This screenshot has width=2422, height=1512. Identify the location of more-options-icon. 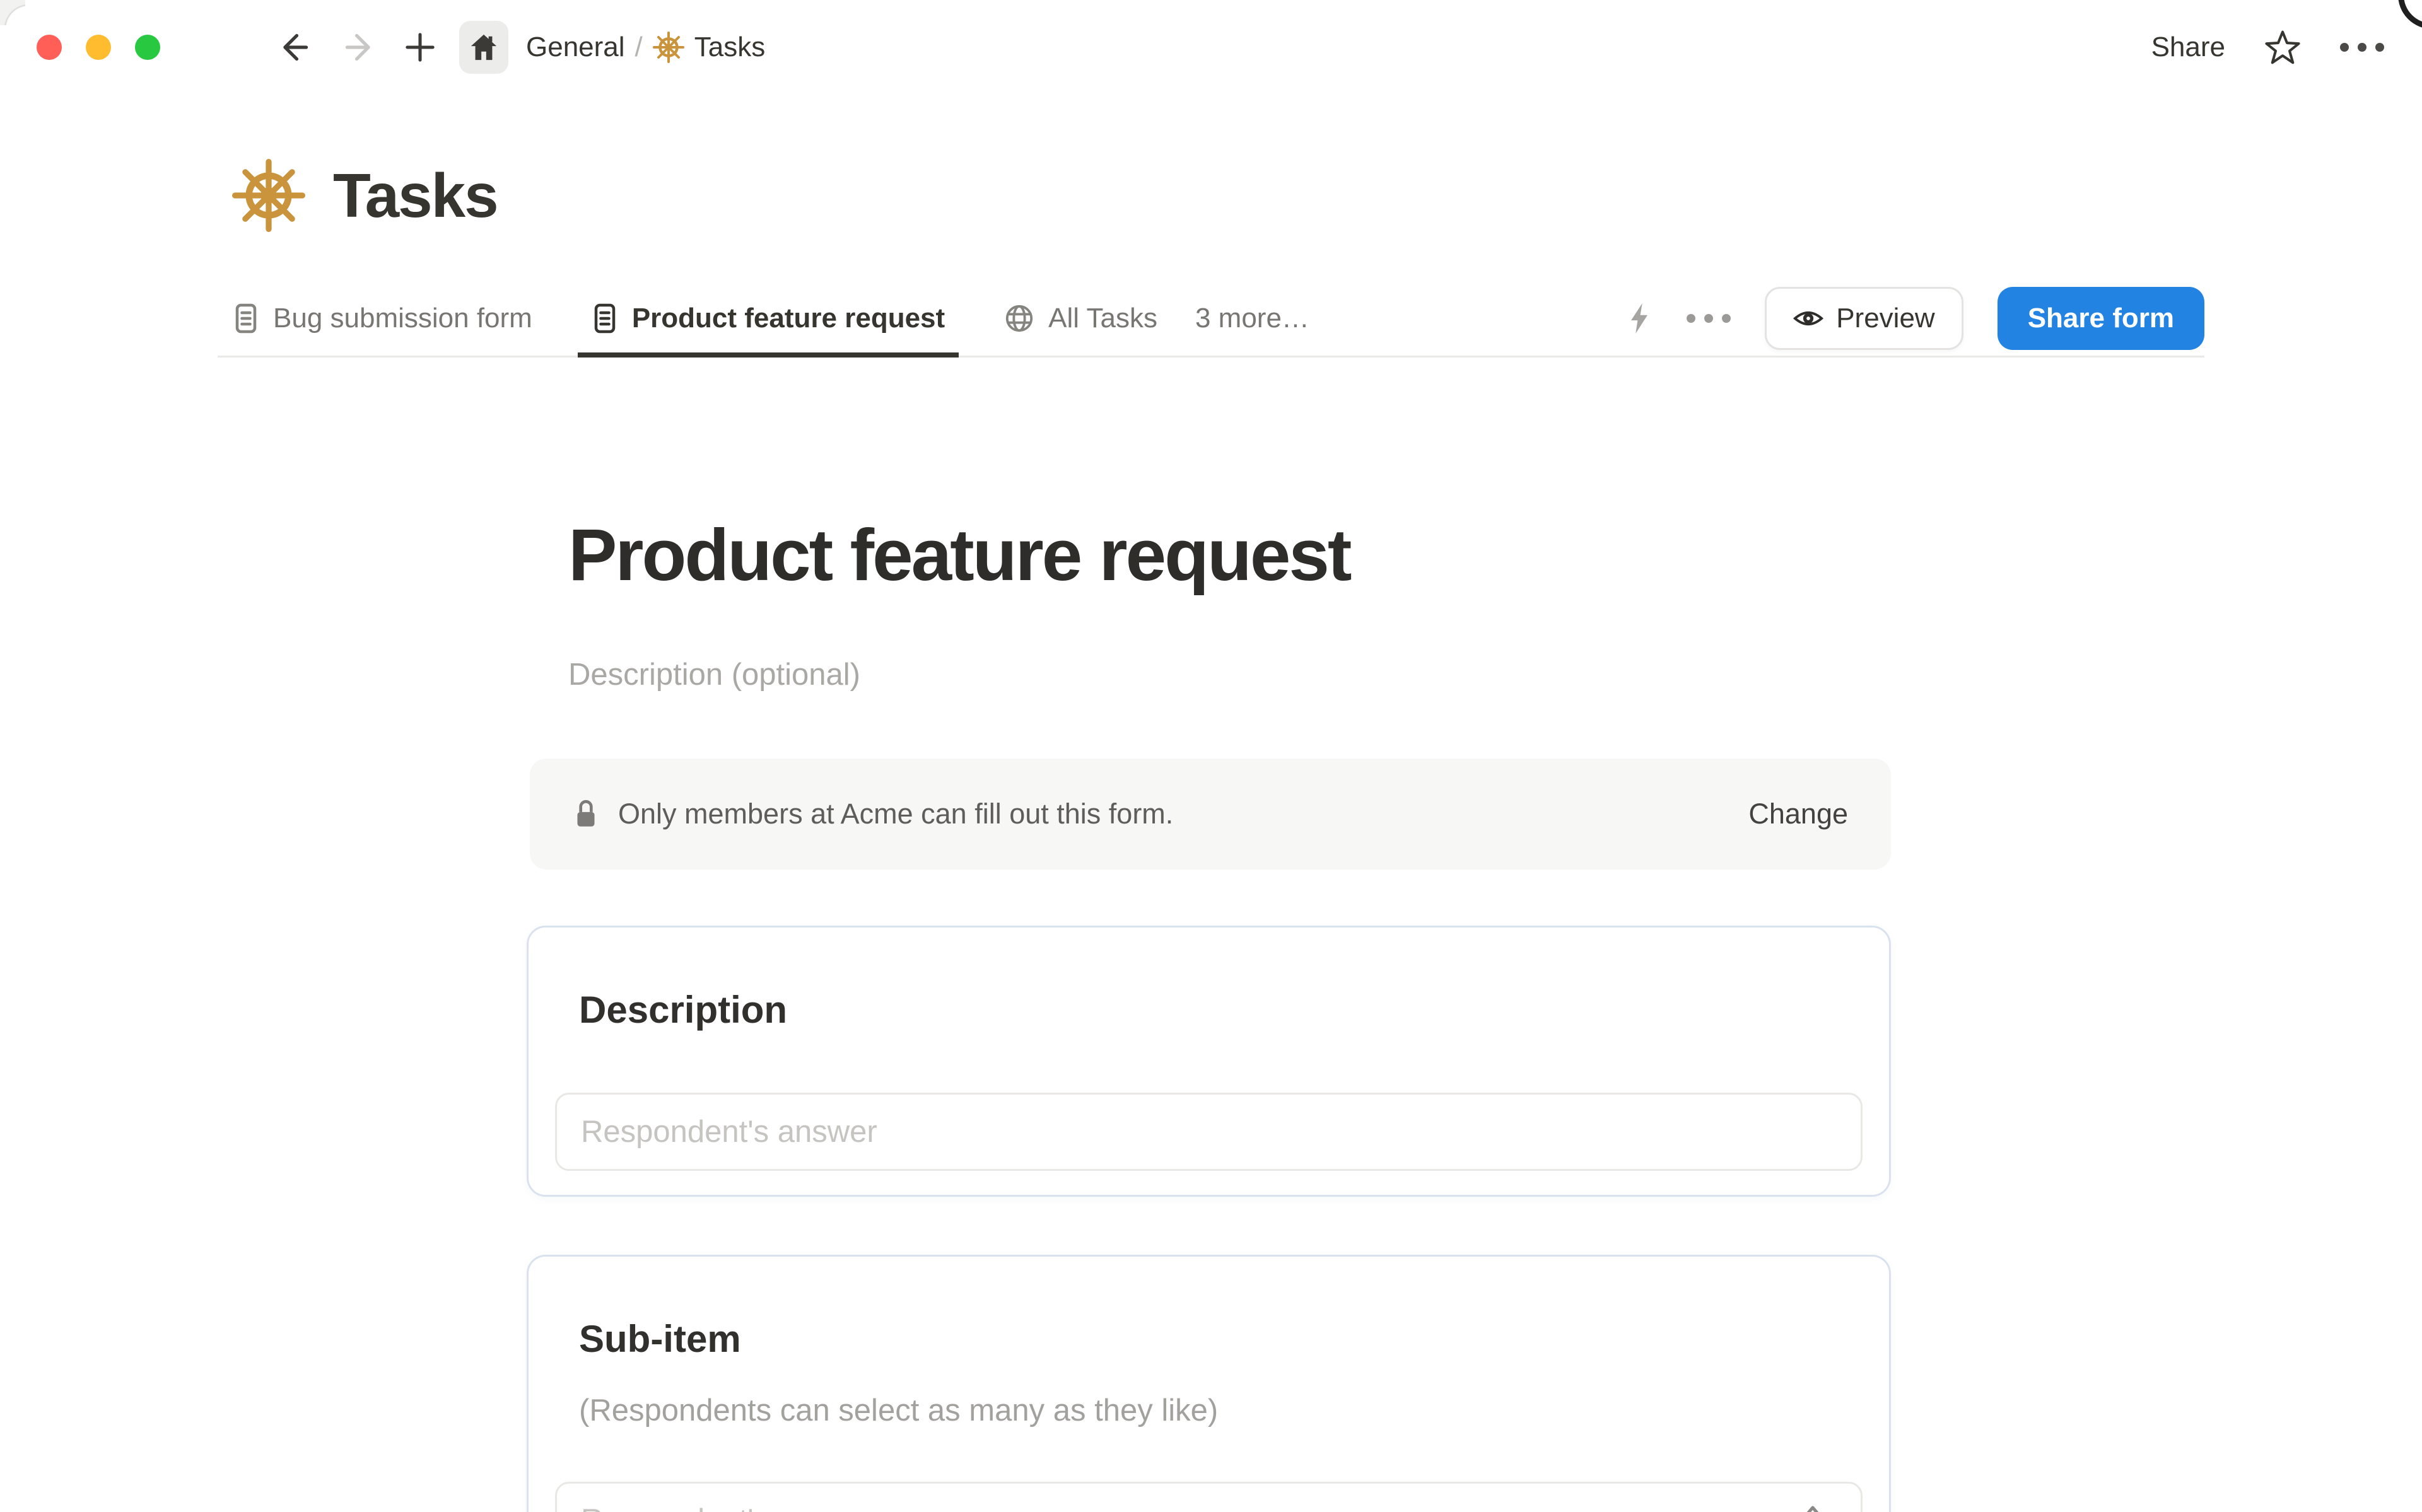
(2362, 48).